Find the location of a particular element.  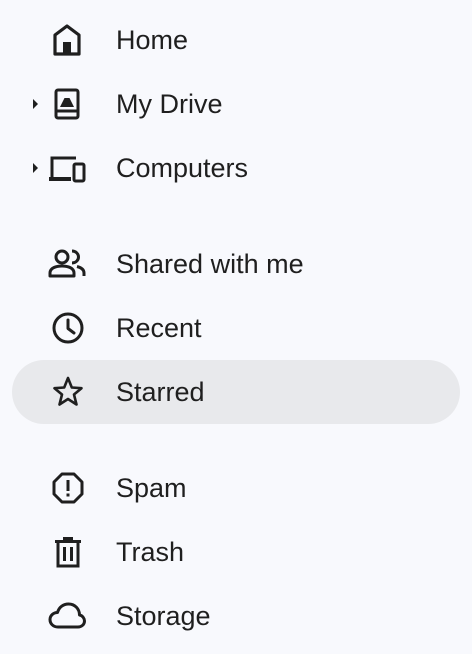

sidebar-item-recent: Recent is located at coordinates (236, 328).